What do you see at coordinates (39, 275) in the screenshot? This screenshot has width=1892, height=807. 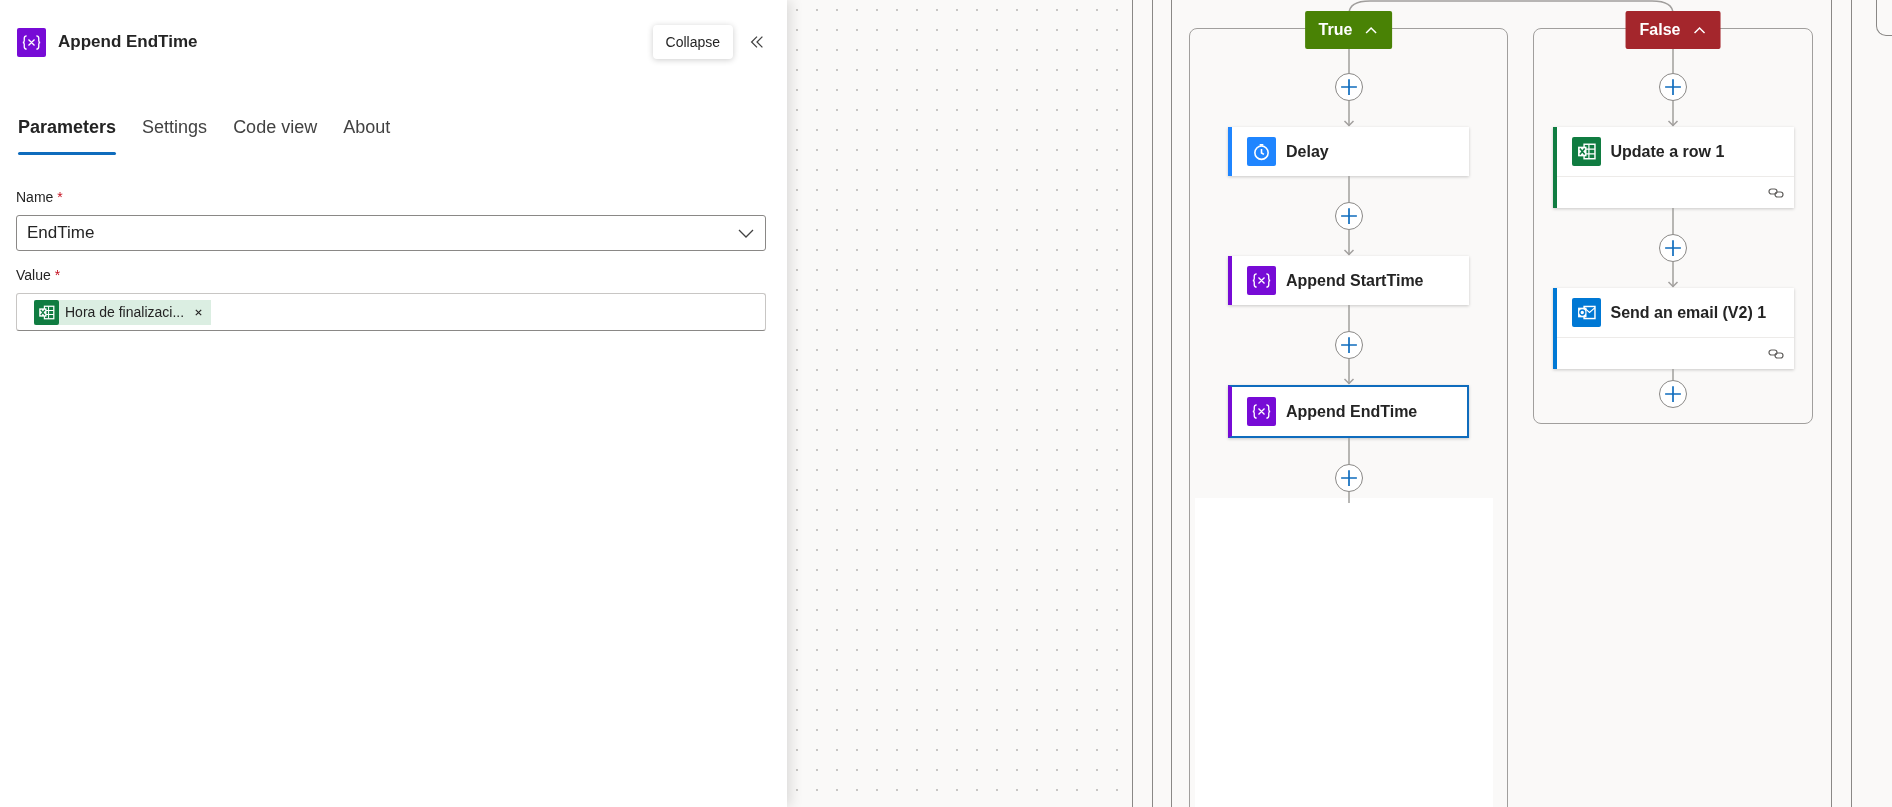 I see `field-label: Value *` at bounding box center [39, 275].